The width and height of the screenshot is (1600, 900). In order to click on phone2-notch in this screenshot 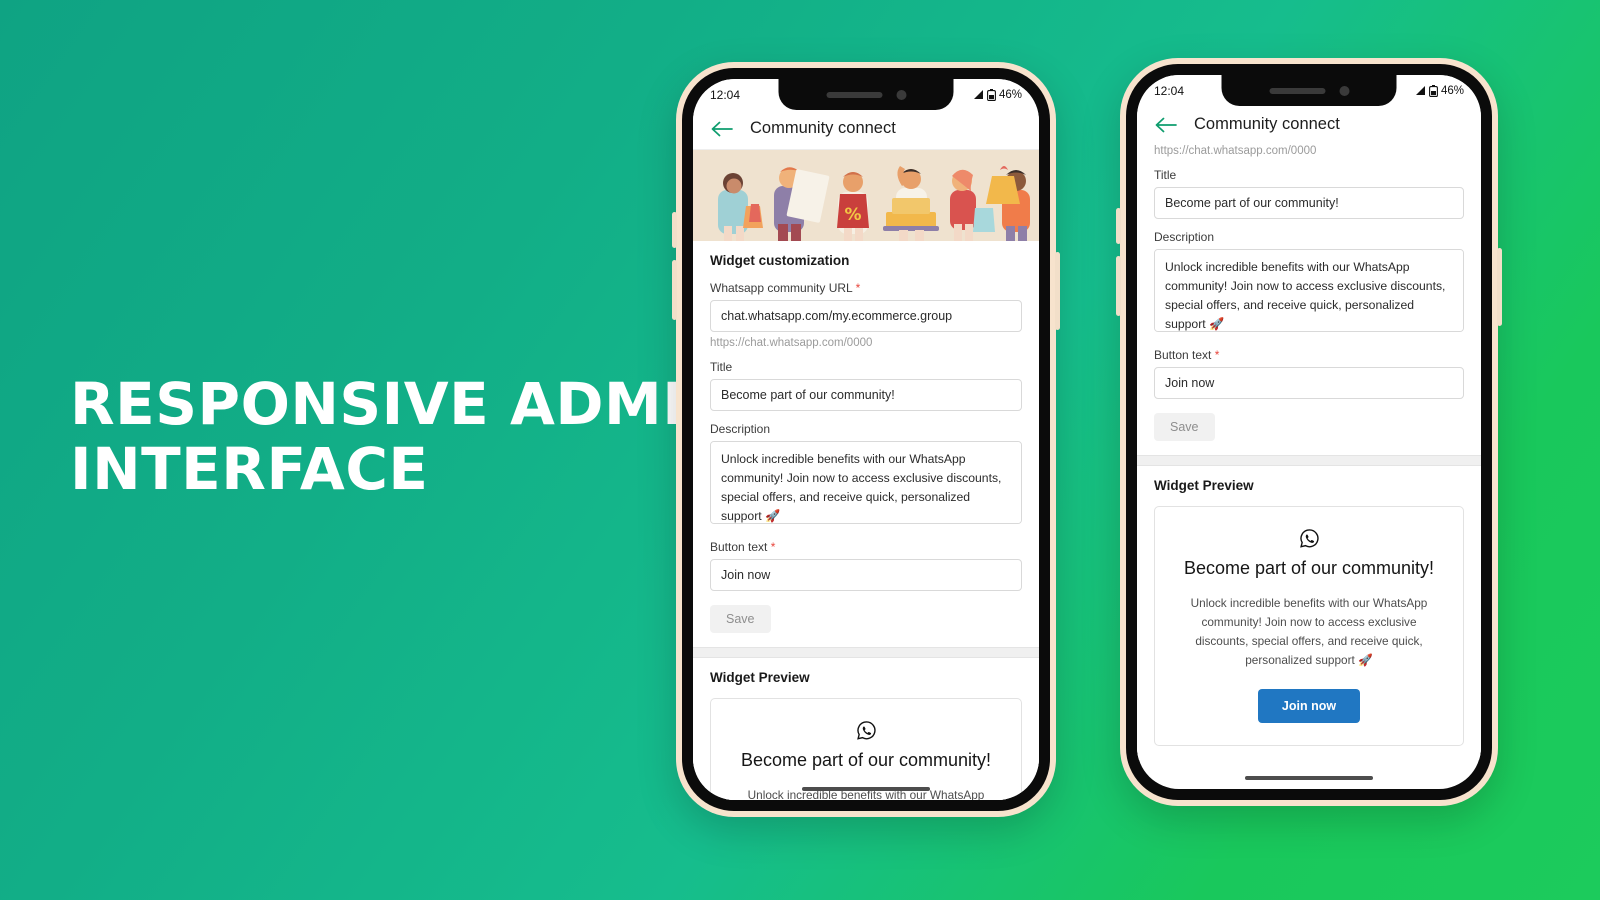, I will do `click(1309, 90)`.